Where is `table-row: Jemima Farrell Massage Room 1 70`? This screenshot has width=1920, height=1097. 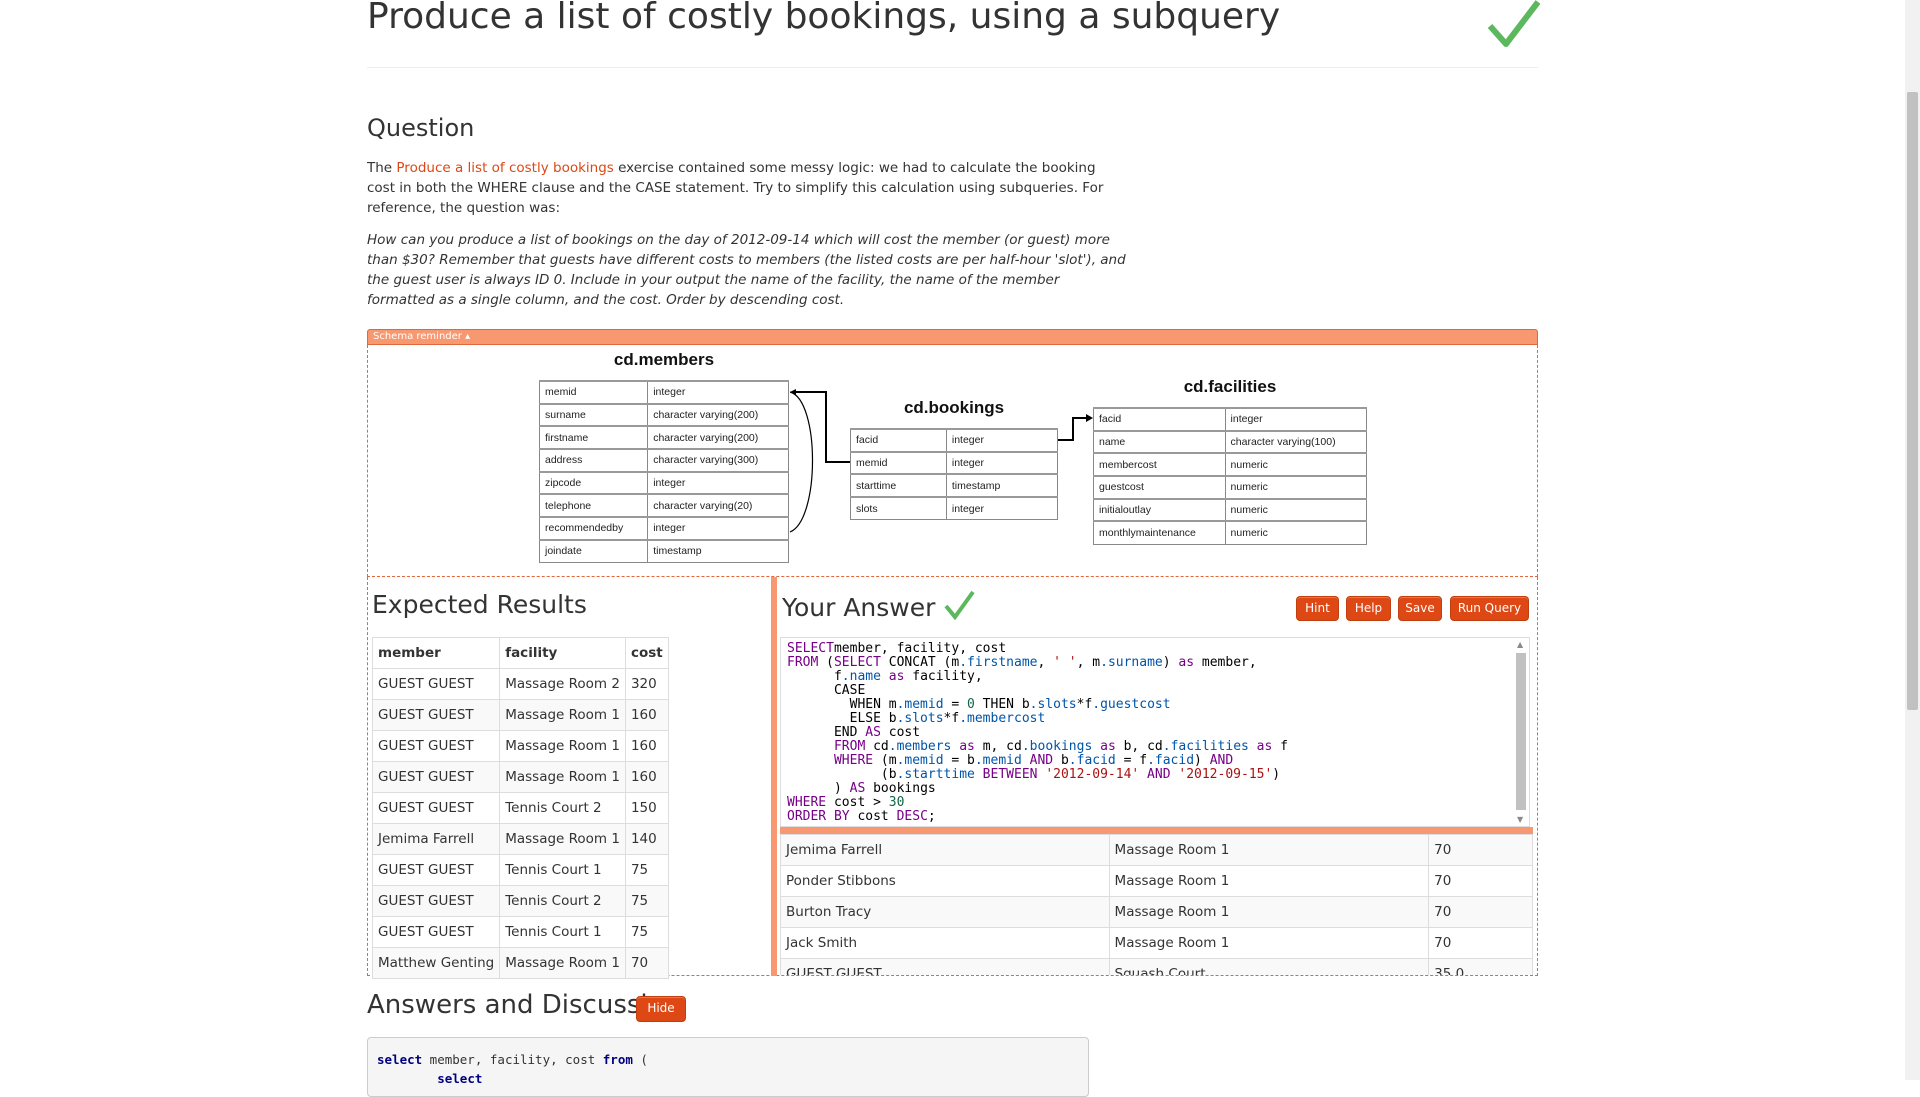 table-row: Jemima Farrell Massage Room 1 70 is located at coordinates (1156, 850).